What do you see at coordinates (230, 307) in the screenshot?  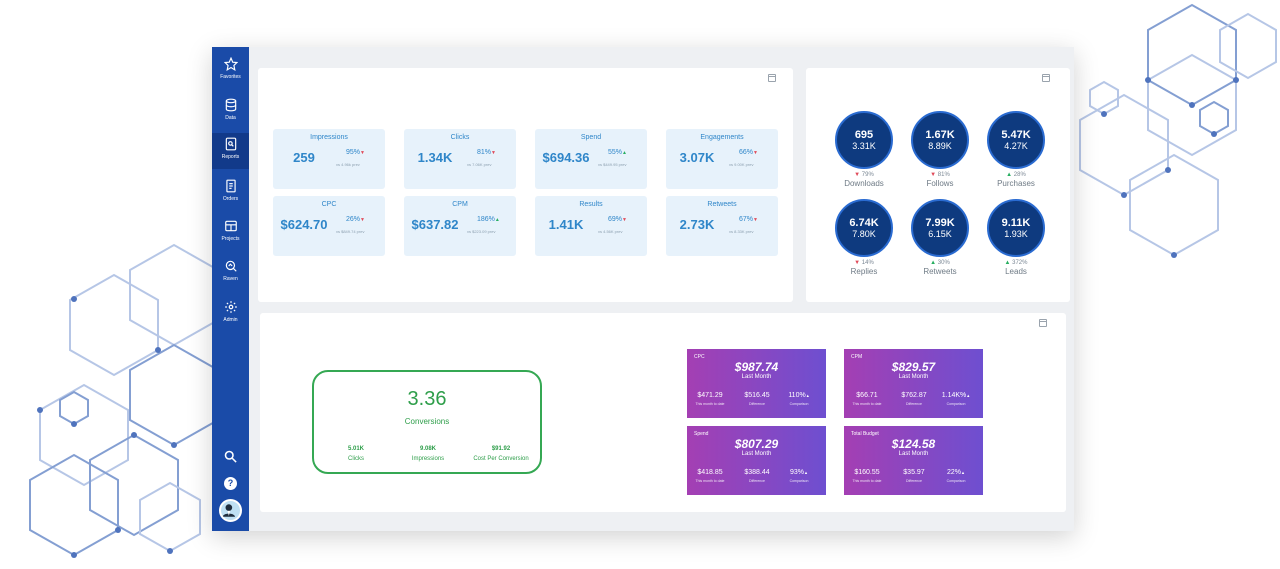 I see `gear-icon` at bounding box center [230, 307].